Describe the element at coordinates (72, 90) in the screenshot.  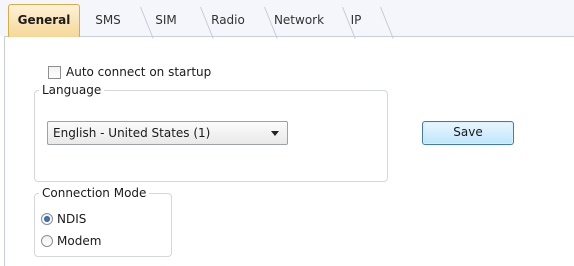
I see `language-group-title: Language` at that location.